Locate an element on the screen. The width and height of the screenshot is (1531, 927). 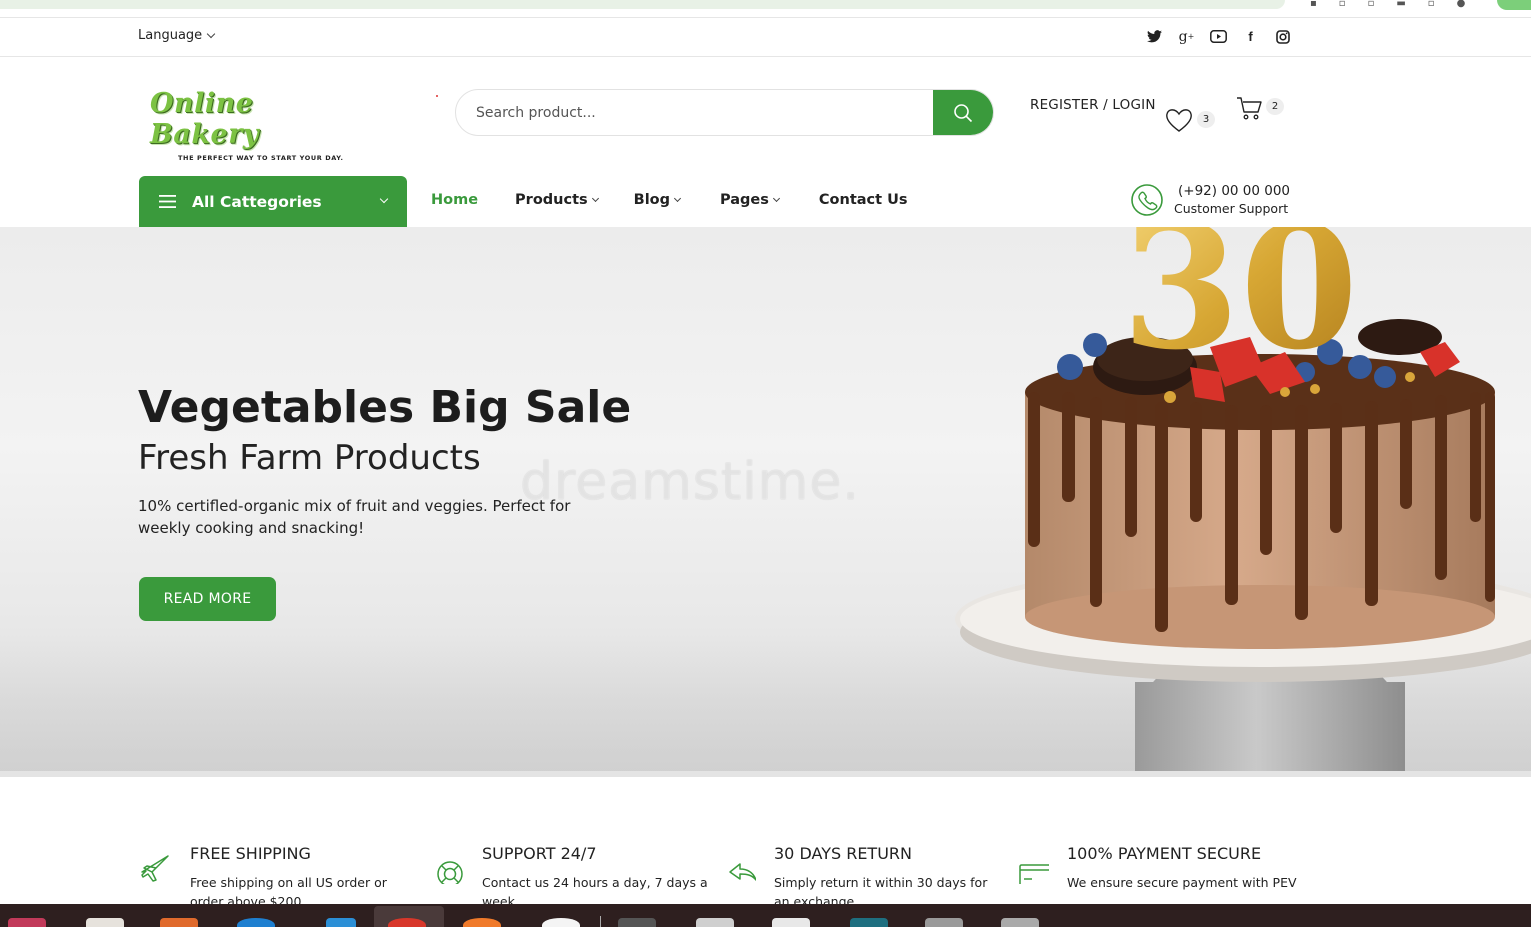
top-bar: Language g + f is located at coordinates (765, 37).